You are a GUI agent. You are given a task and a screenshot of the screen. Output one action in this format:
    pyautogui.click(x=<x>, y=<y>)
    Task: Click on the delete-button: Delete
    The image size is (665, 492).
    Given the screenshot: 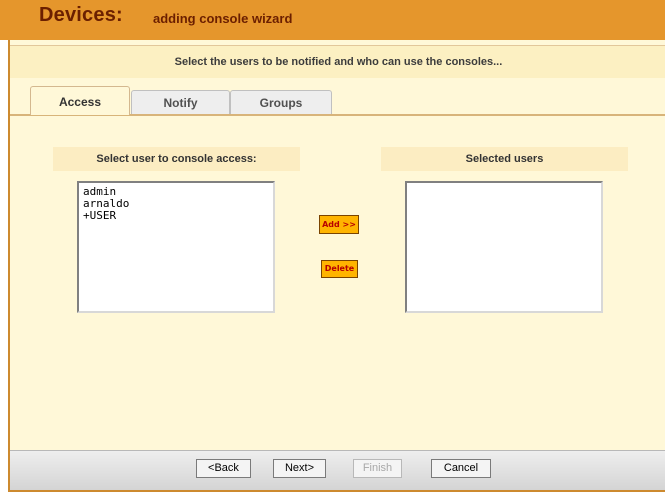 What is the action you would take?
    pyautogui.click(x=339, y=269)
    